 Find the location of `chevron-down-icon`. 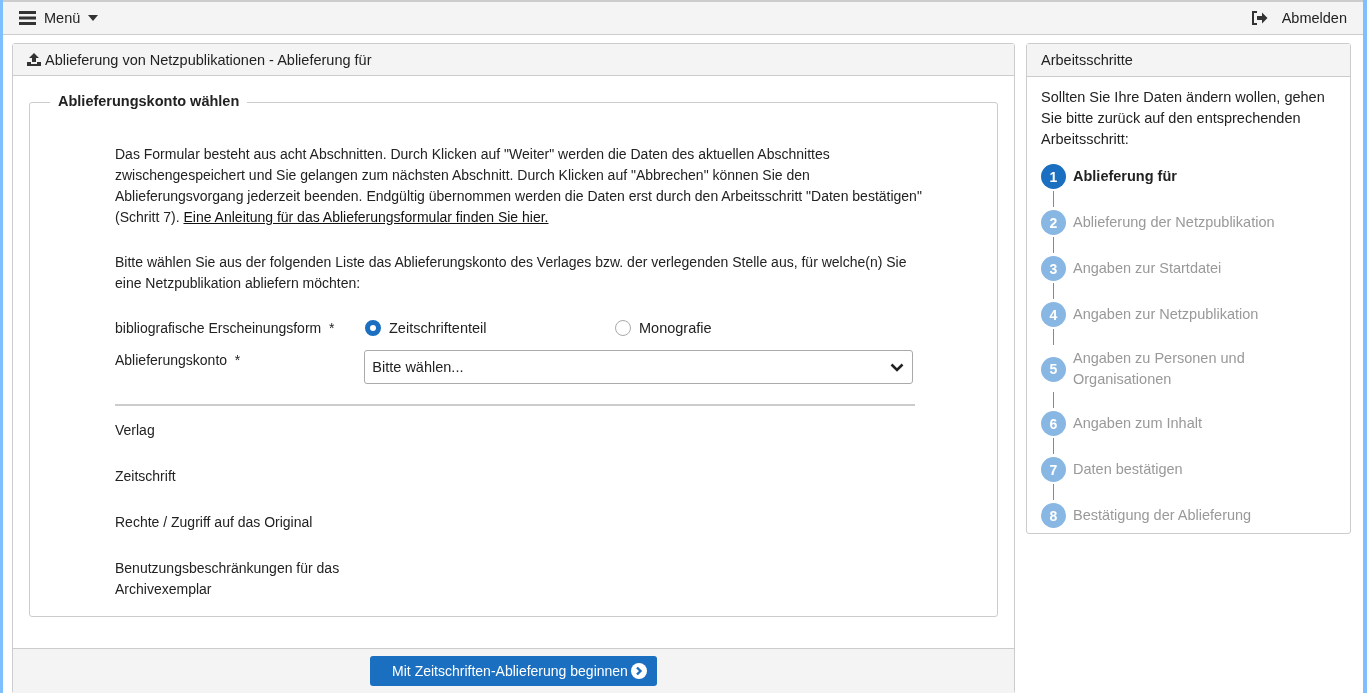

chevron-down-icon is located at coordinates (897, 367).